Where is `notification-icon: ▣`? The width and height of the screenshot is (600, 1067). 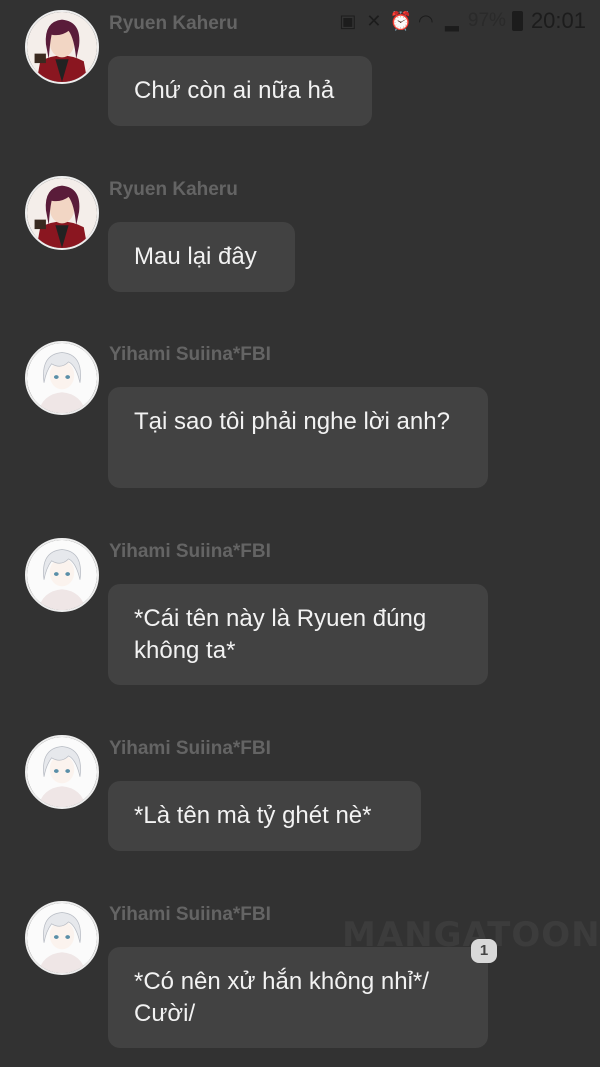
notification-icon: ▣ is located at coordinates (348, 21).